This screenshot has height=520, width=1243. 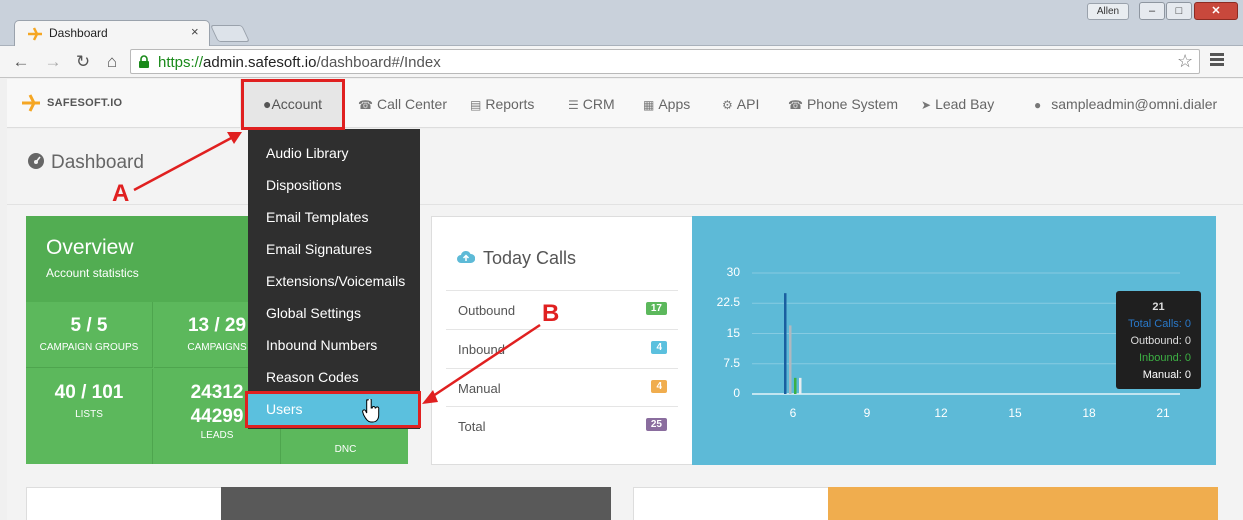 What do you see at coordinates (551, 313) in the screenshot?
I see `annotation-label-b: B` at bounding box center [551, 313].